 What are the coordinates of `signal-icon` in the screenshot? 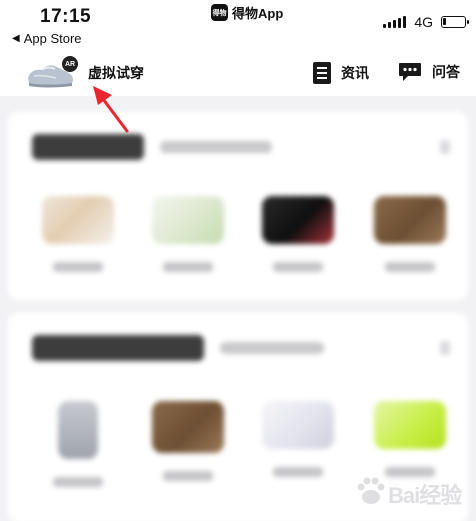 It's located at (395, 22).